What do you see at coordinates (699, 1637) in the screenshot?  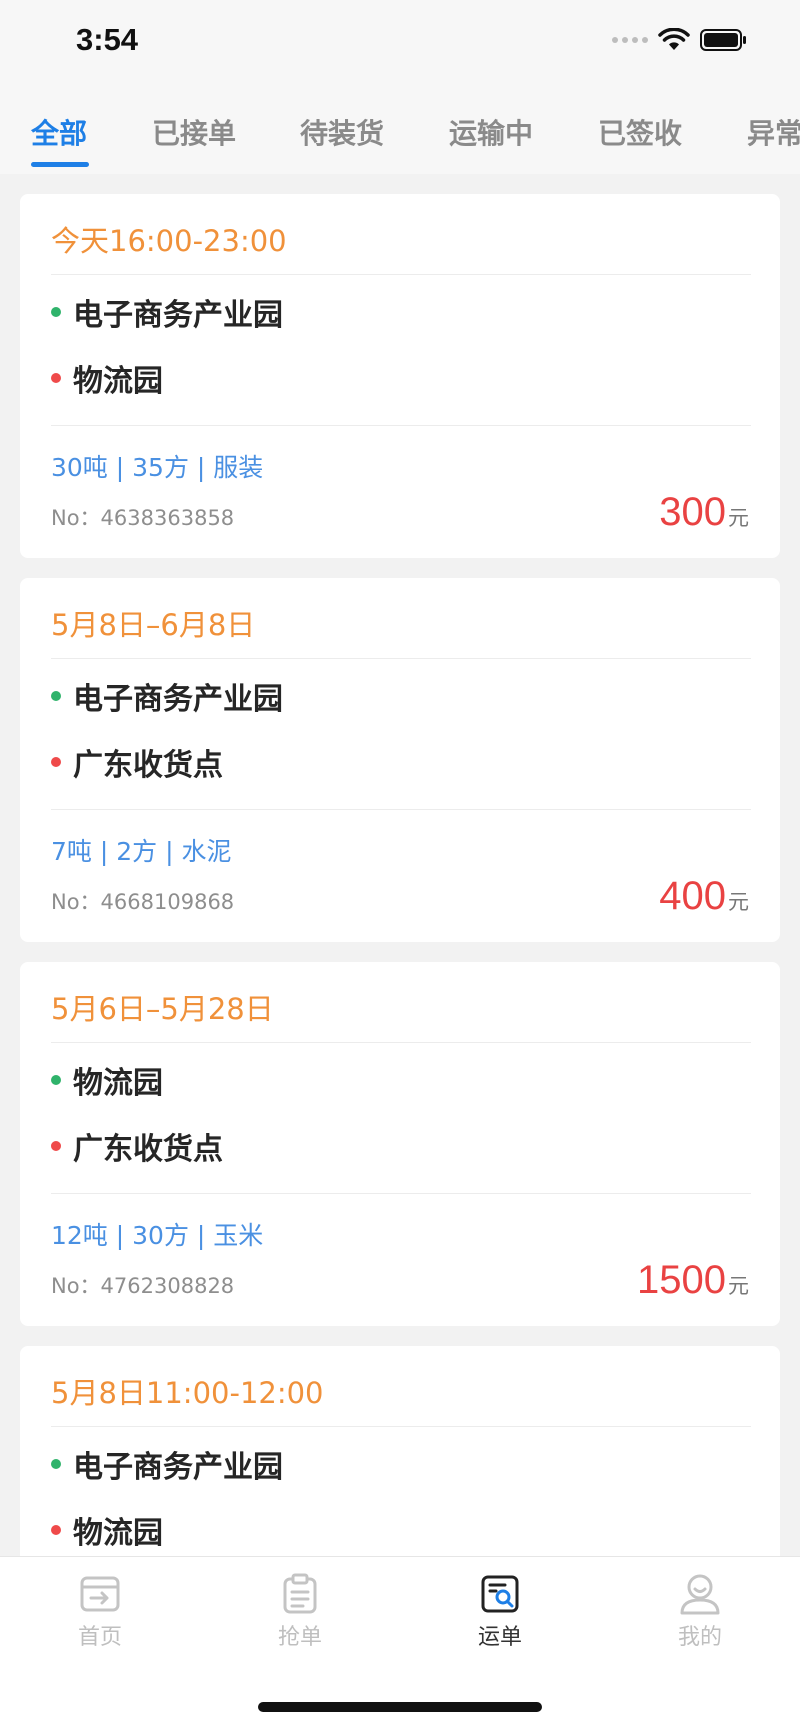 I see `nav-profile-label: 我的` at bounding box center [699, 1637].